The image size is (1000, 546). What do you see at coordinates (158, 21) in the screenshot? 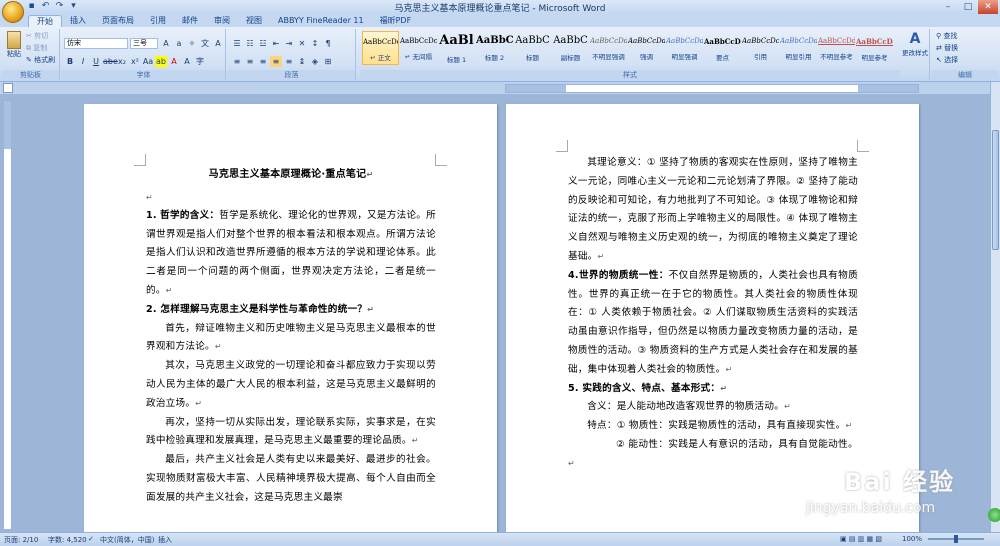
I see `tab-references: 引用` at bounding box center [158, 21].